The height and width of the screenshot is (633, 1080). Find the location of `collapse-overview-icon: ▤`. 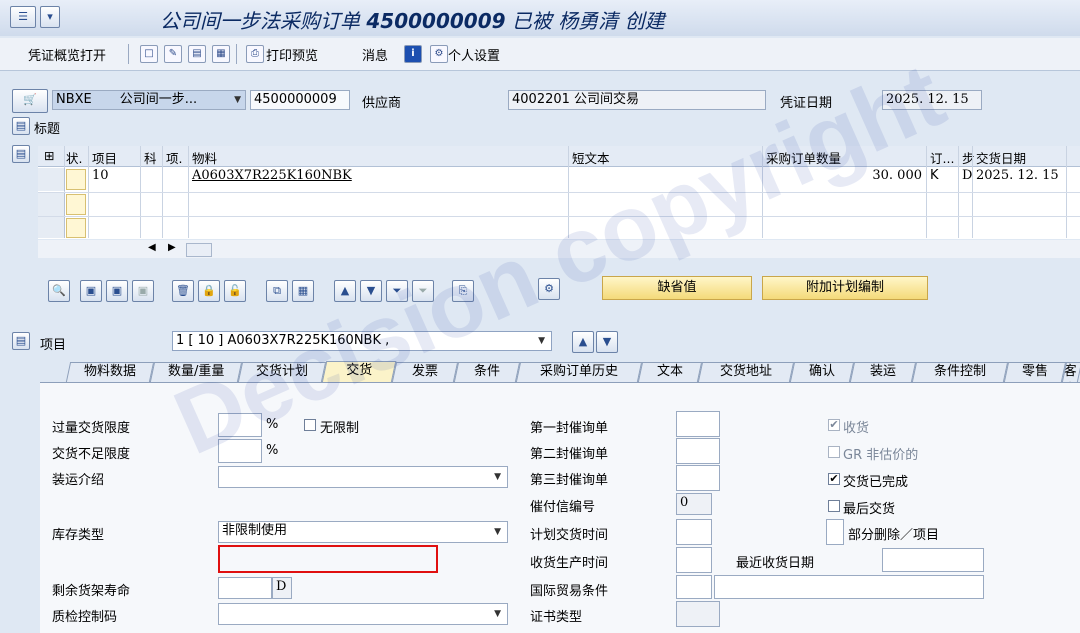

collapse-overview-icon: ▤ is located at coordinates (21, 154).